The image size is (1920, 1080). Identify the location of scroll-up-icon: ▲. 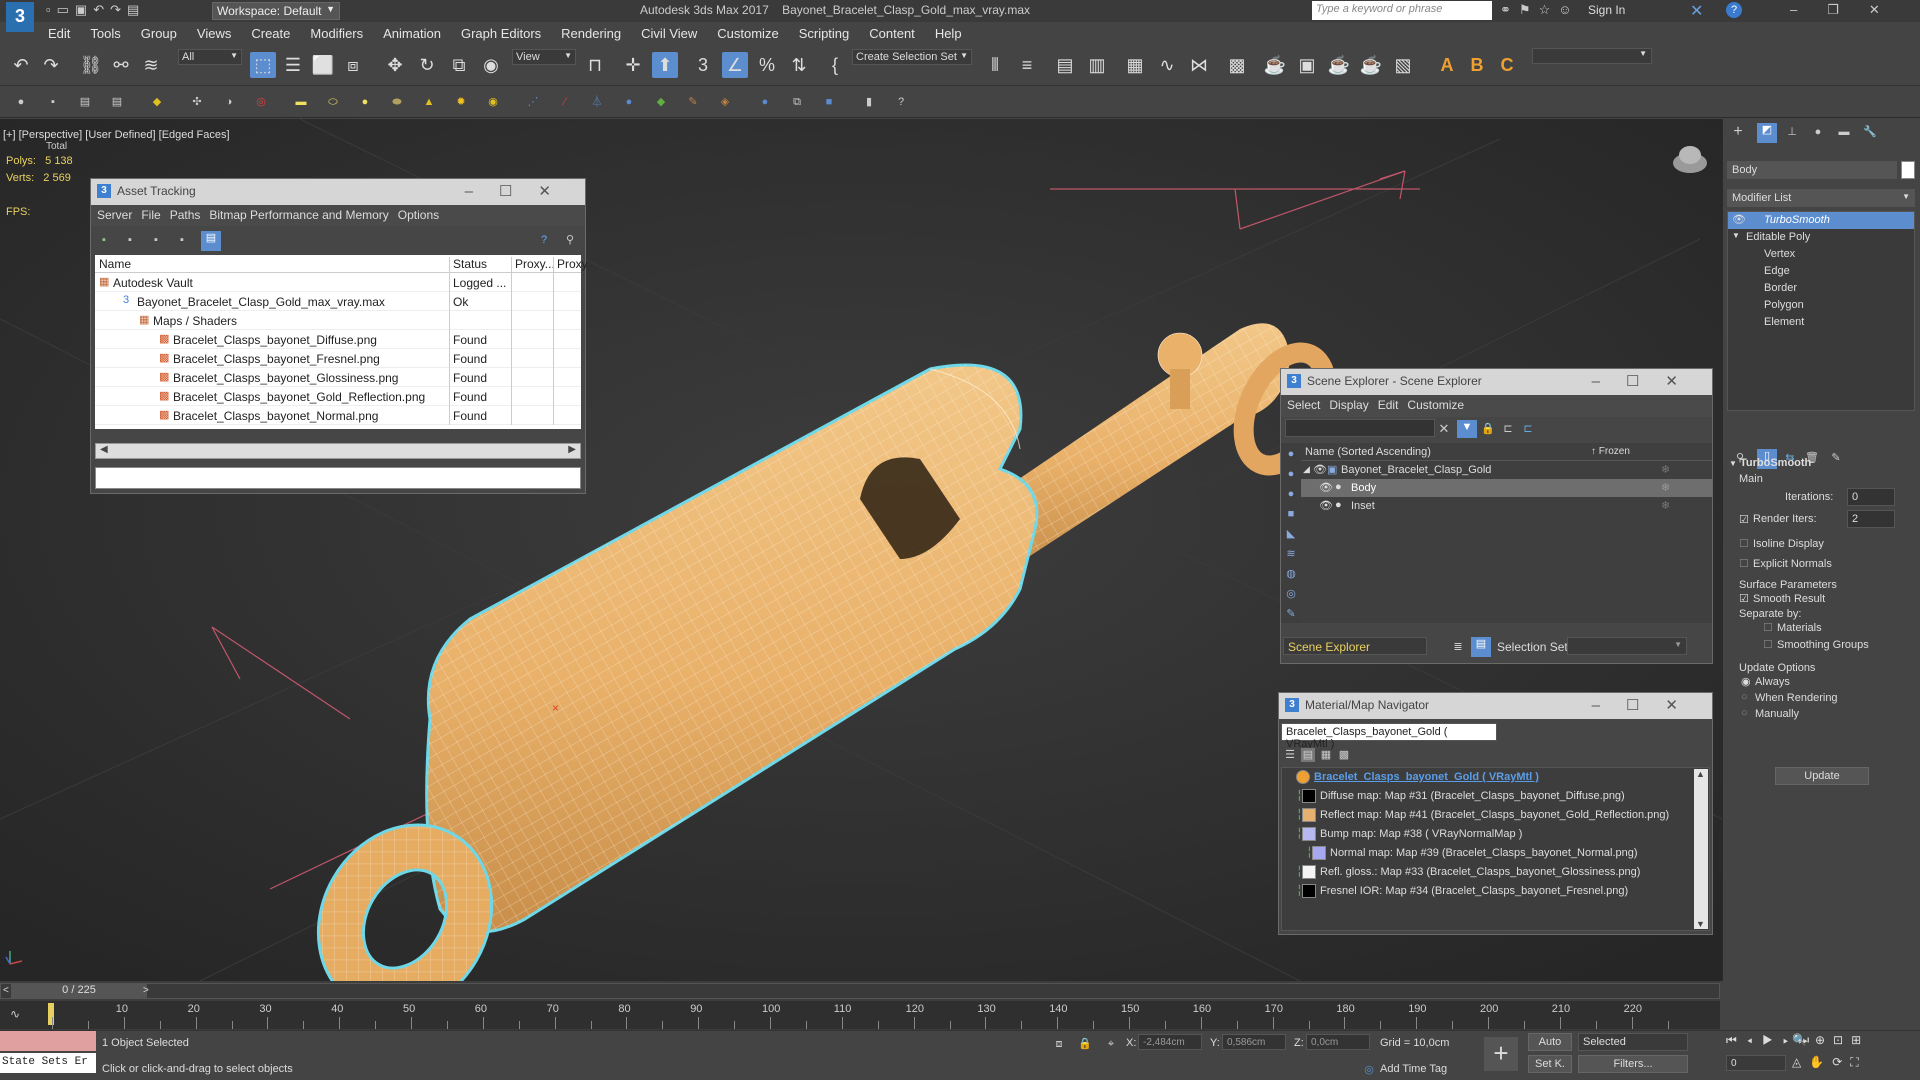
(1700, 774).